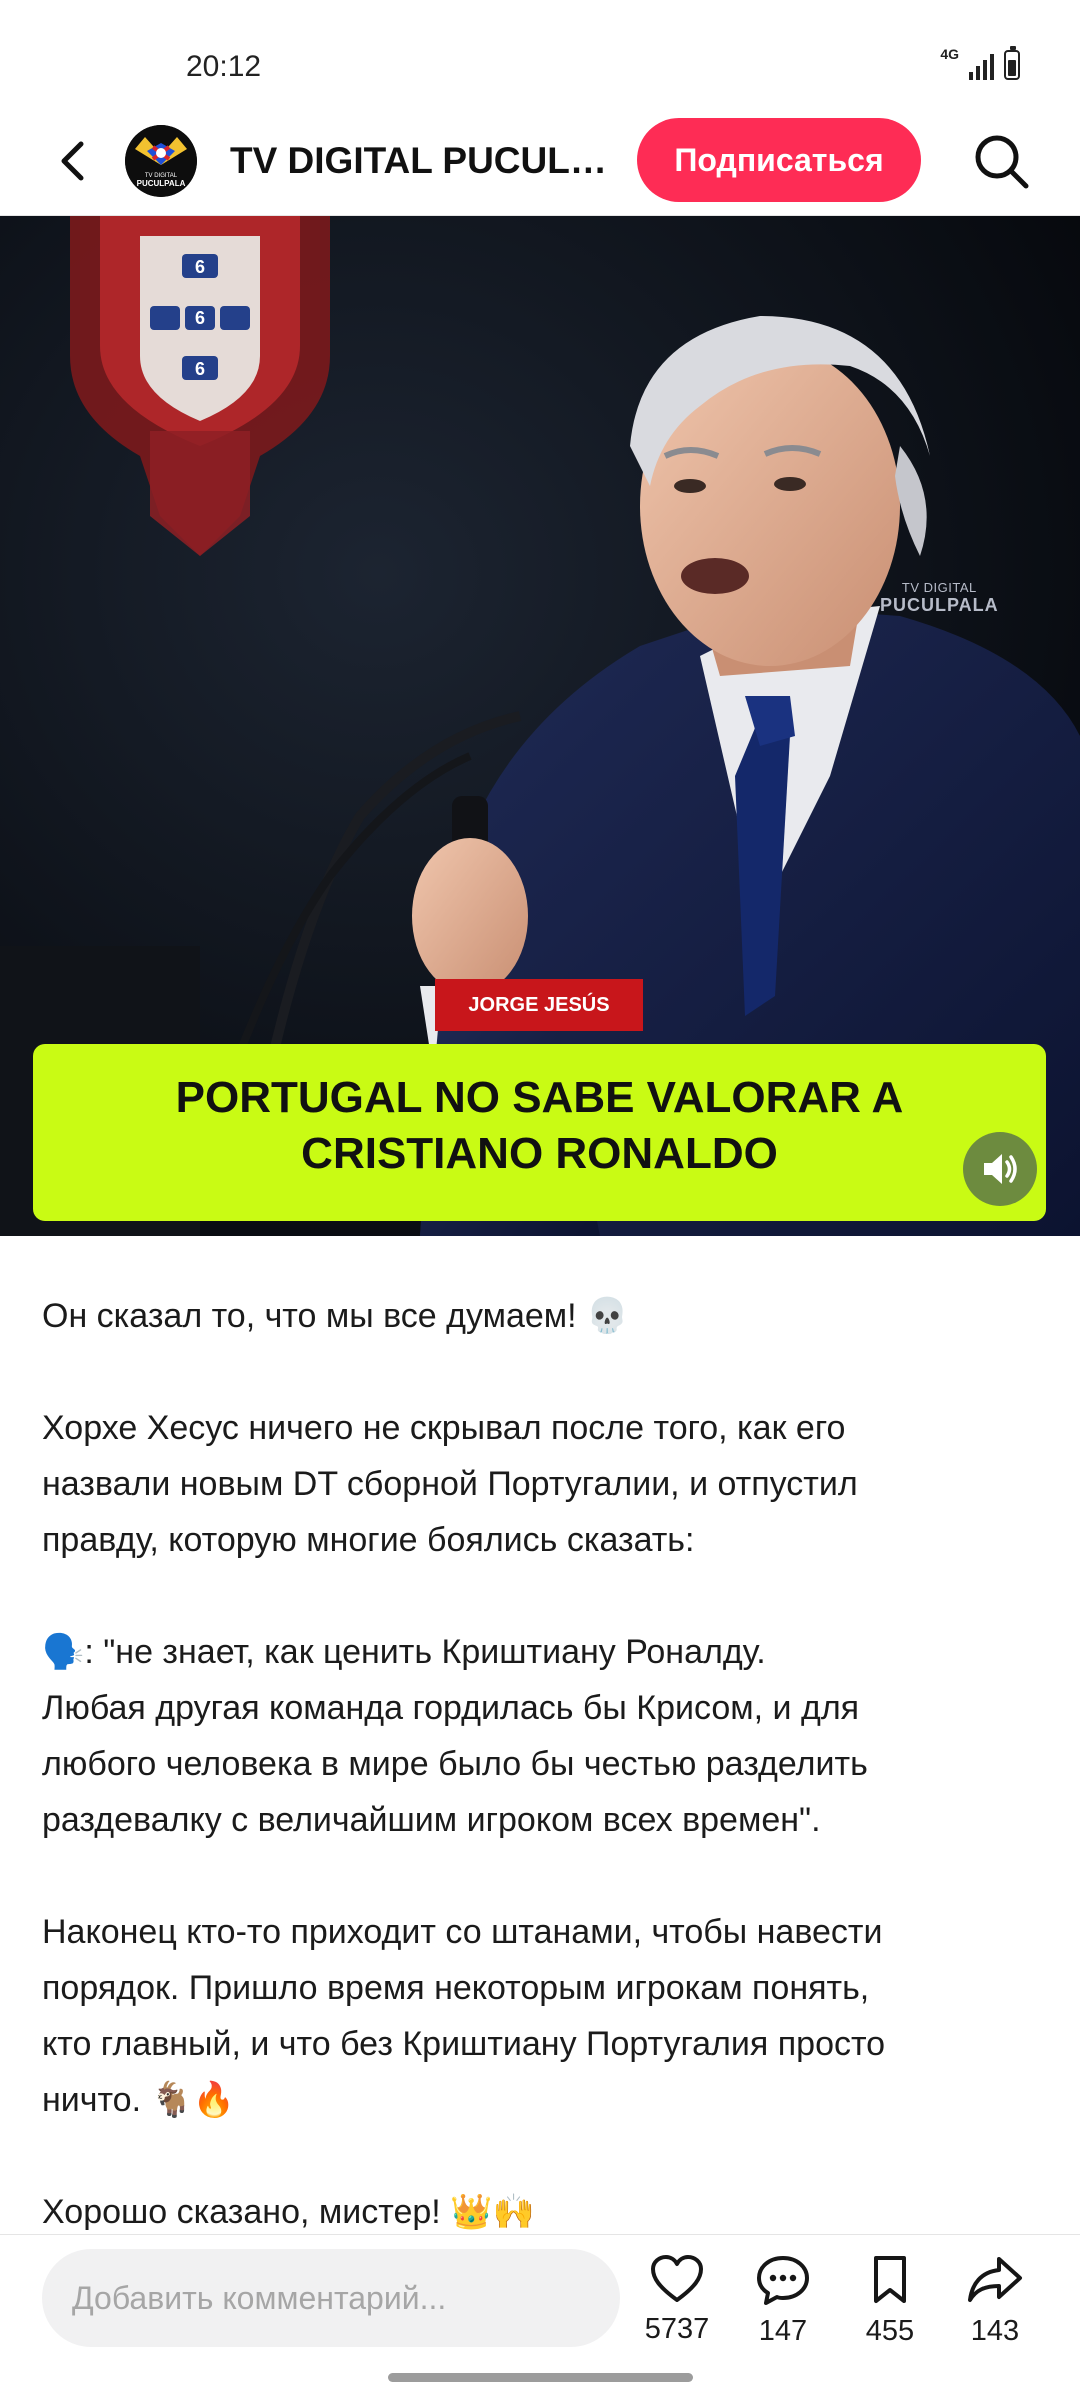 The image size is (1080, 2401). What do you see at coordinates (540, 2377) in the screenshot?
I see `home-indicator` at bounding box center [540, 2377].